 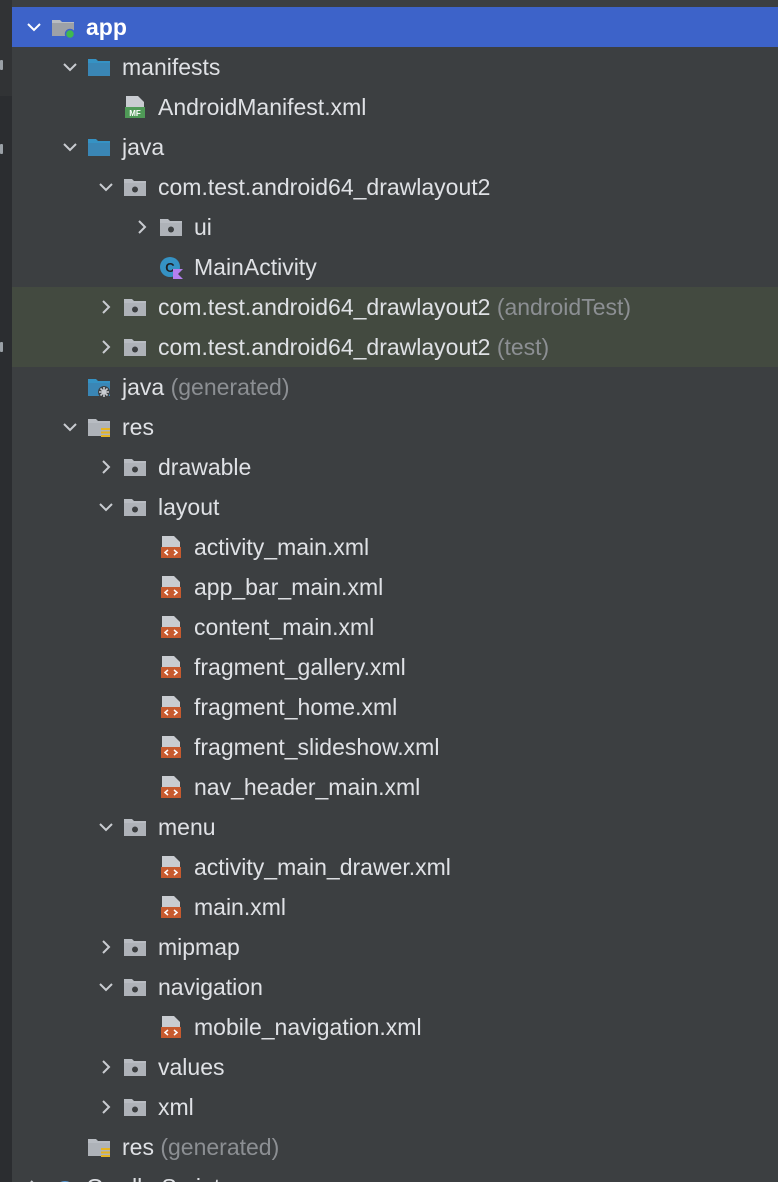 I want to click on tree-item-label: layout, so click(x=188, y=507).